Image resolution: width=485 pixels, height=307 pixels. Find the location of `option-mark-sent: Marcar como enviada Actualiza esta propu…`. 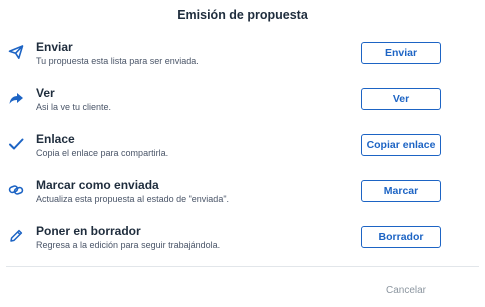

option-mark-sent: Marcar como enviada Actualiza esta propu… is located at coordinates (242, 197).